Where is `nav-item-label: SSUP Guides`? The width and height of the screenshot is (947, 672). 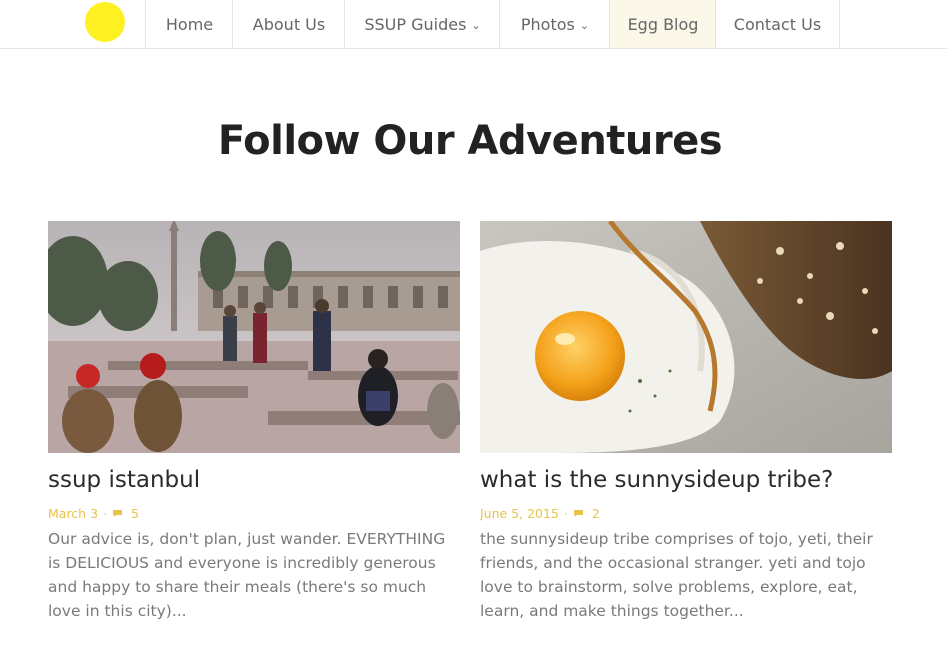
nav-item-label: SSUP Guides is located at coordinates (415, 24).